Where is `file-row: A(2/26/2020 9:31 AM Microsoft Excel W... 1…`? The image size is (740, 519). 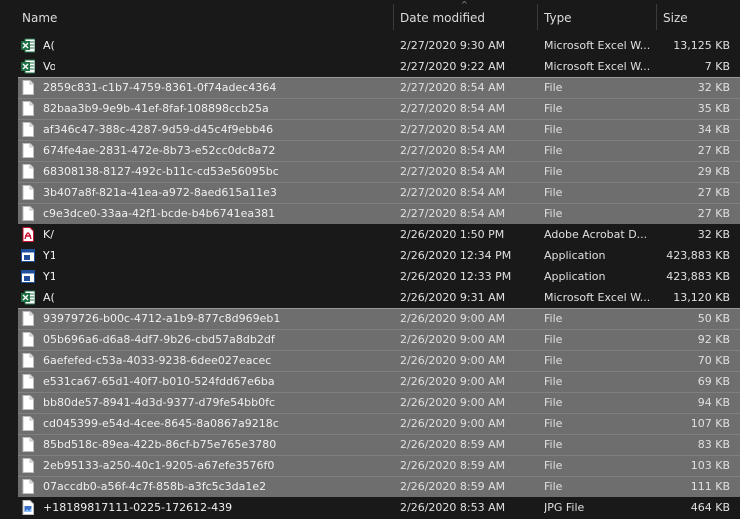 file-row: A(2/26/2020 9:31 AM Microsoft Excel W... 1… is located at coordinates (370, 297).